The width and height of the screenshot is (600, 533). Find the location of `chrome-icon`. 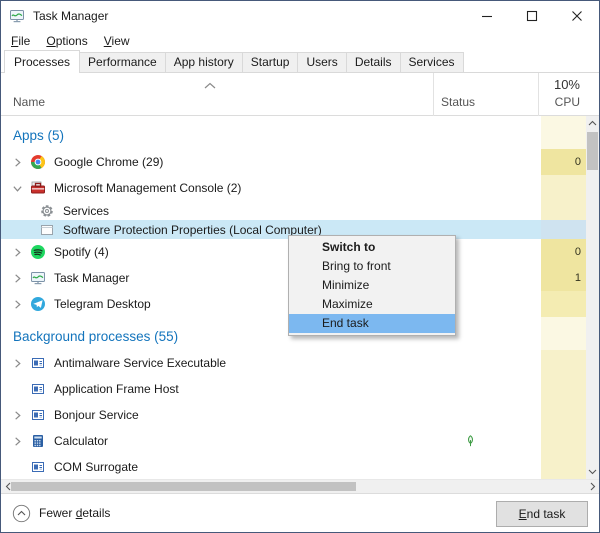

chrome-icon is located at coordinates (38, 162).